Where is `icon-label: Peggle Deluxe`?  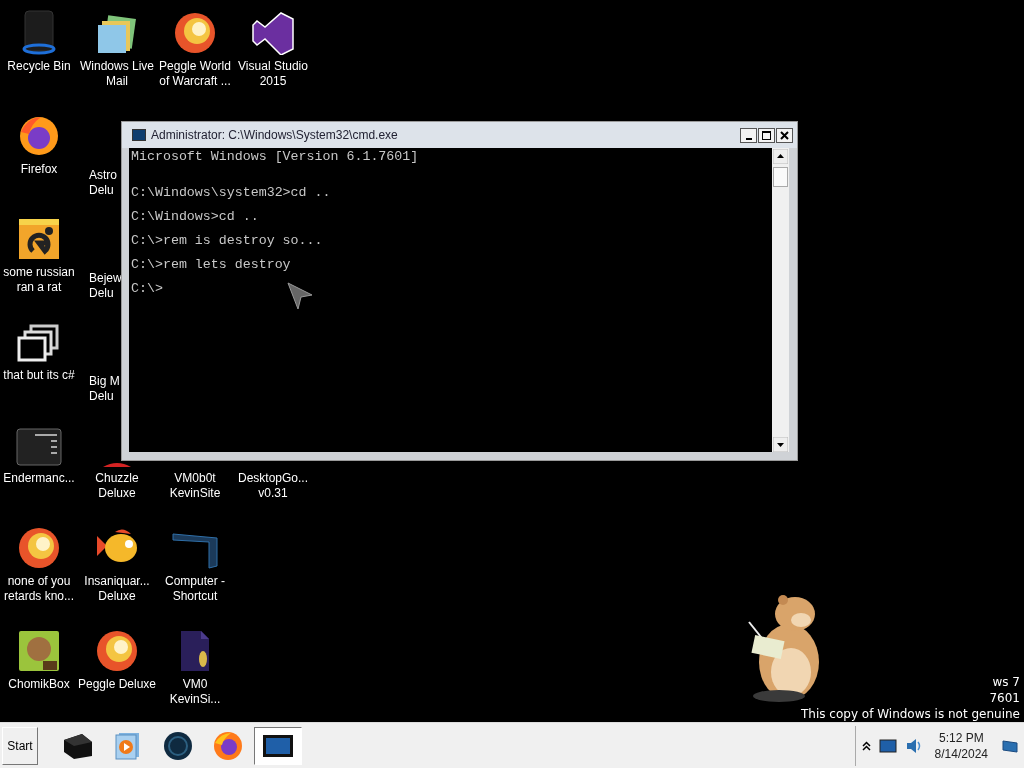 icon-label: Peggle Deluxe is located at coordinates (117, 684).